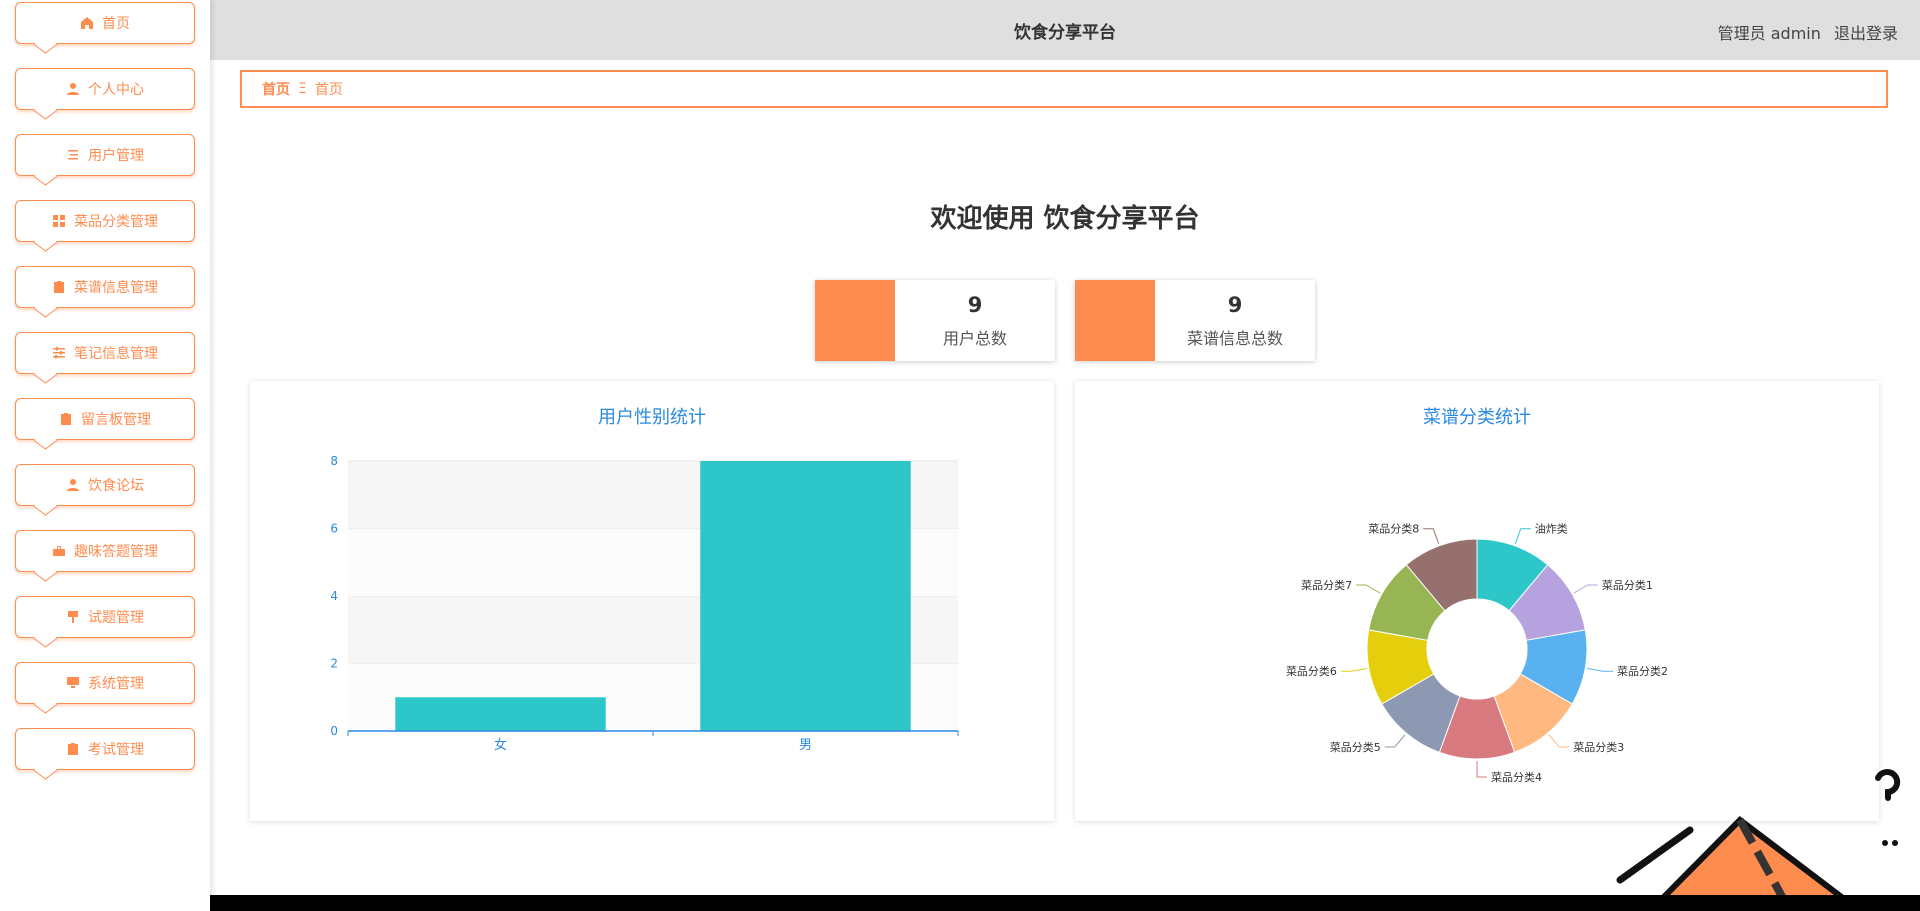 The image size is (1920, 911). Describe the element at coordinates (59, 221) in the screenshot. I see `grid-icon` at that location.